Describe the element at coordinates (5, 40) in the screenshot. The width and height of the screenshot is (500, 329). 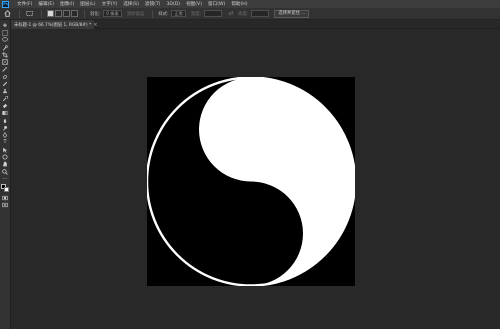
I see `lasso-tool-icon` at that location.